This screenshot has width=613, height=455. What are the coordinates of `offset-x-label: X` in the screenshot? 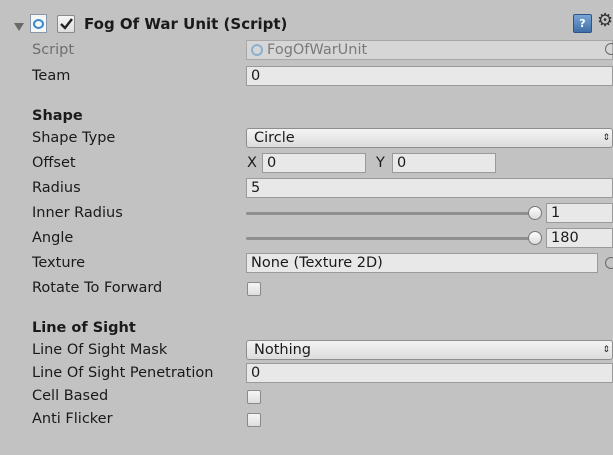 It's located at (252, 163).